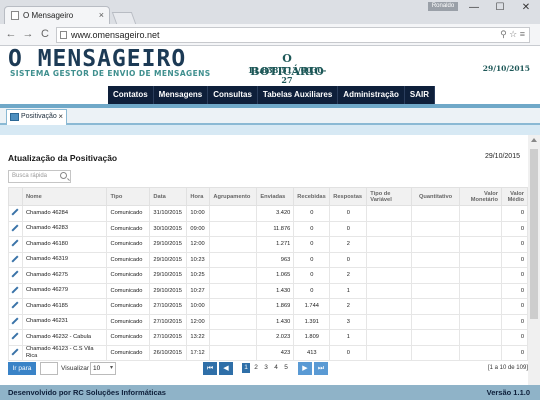 This screenshot has height=400, width=540. Describe the element at coordinates (60, 116) in the screenshot. I see `close-icon: ×` at that location.